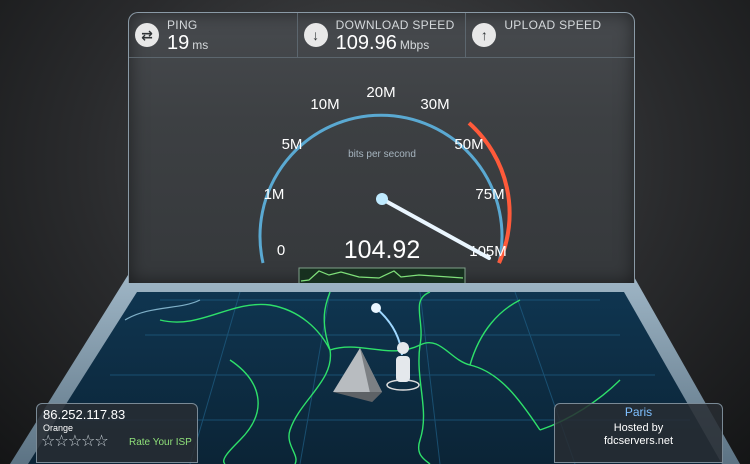  Describe the element at coordinates (434, 104) in the screenshot. I see `scale-label: 30M` at that location.